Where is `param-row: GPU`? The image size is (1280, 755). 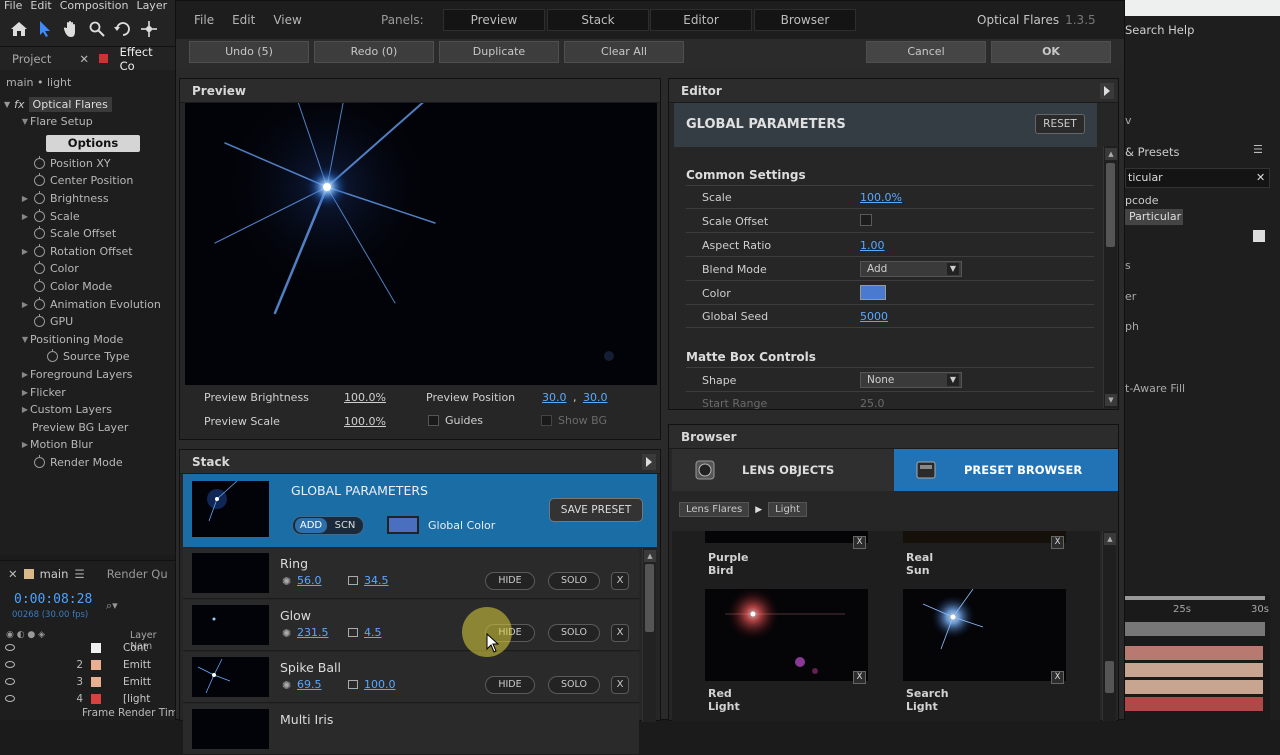 param-row: GPU is located at coordinates (87, 322).